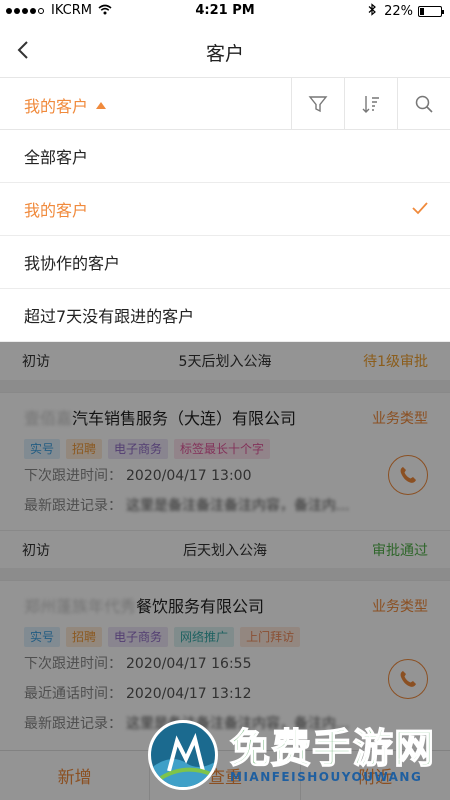 The height and width of the screenshot is (800, 450). What do you see at coordinates (420, 208) in the screenshot?
I see `checkmark-icon` at bounding box center [420, 208].